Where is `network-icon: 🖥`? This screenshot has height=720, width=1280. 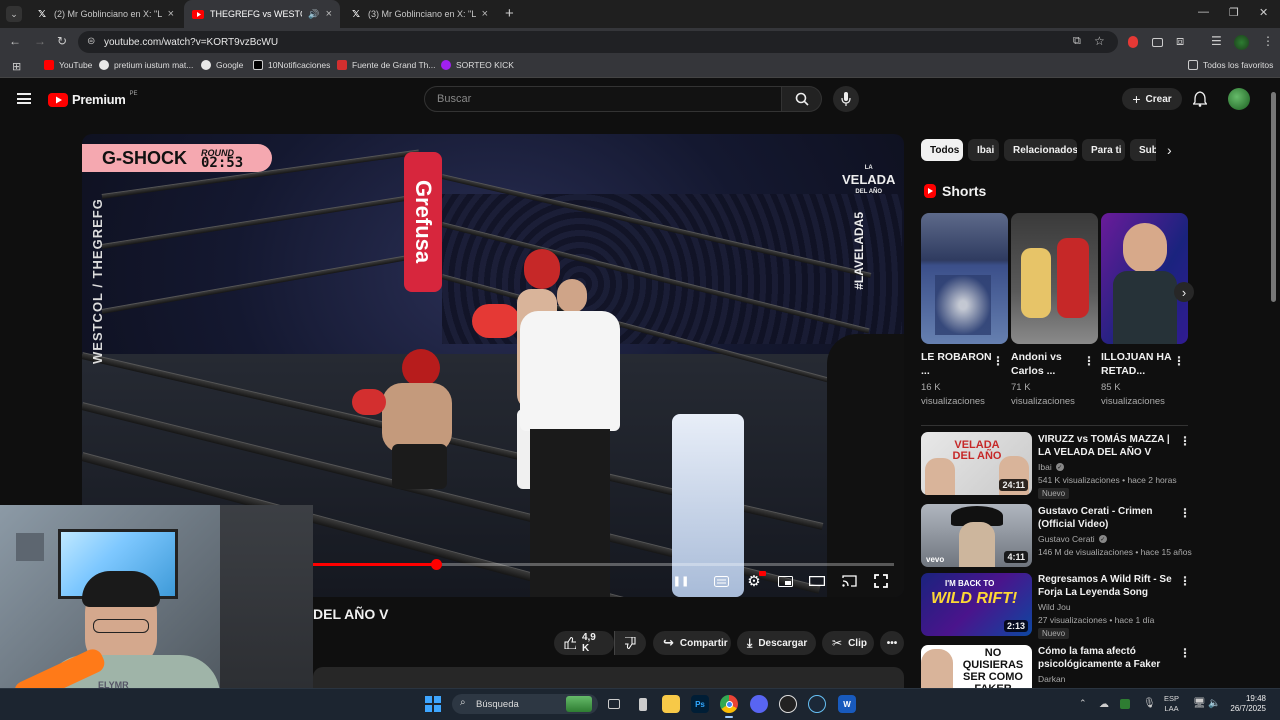 network-icon: 🖥 is located at coordinates (1199, 703).